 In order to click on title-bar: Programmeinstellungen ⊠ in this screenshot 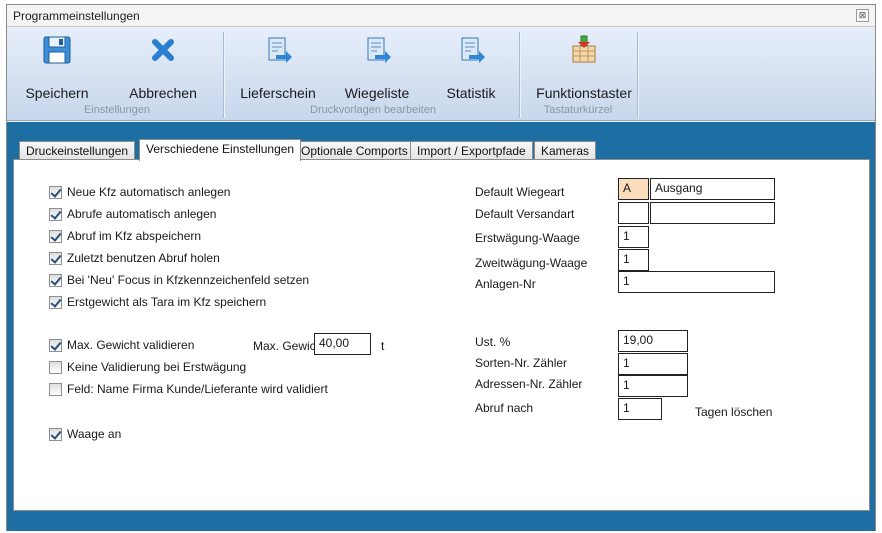, I will do `click(441, 16)`.